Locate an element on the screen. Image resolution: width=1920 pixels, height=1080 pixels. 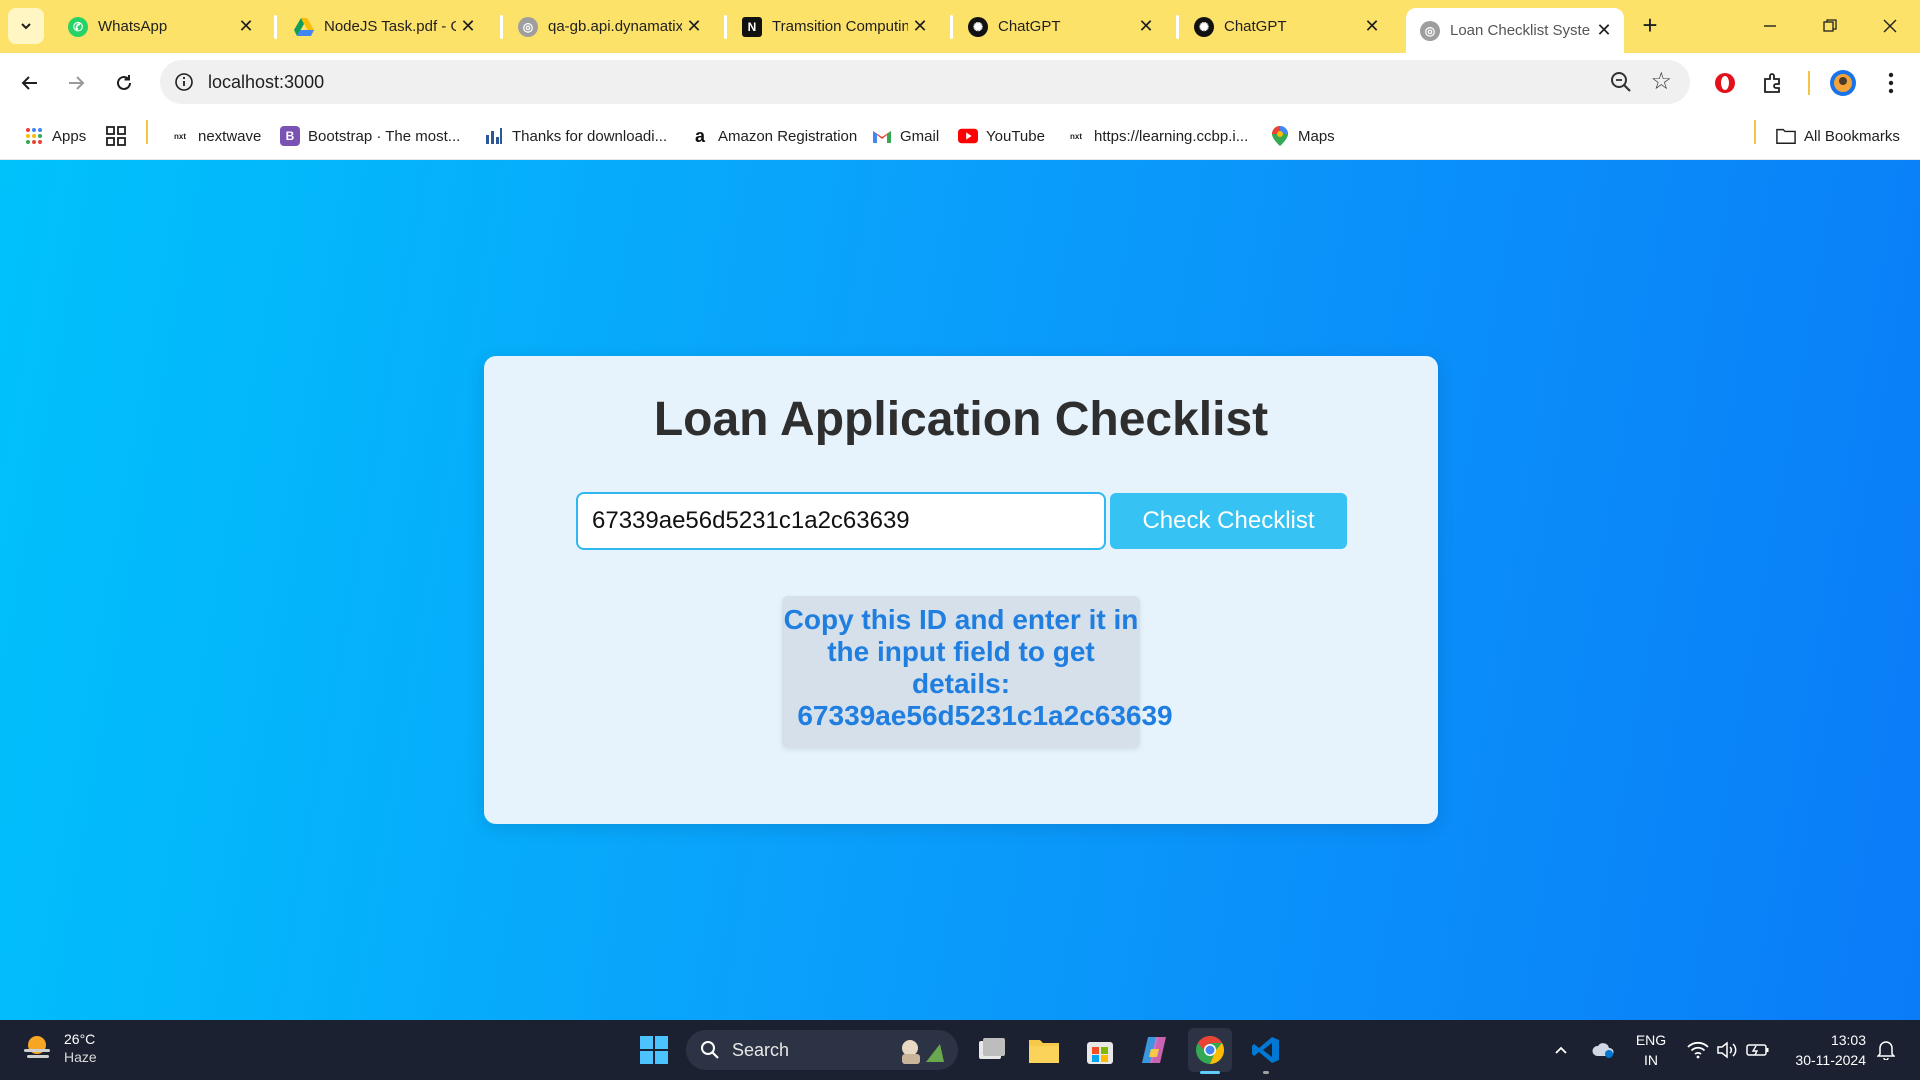
tab-chatgpt-2: ✺ ChatGPT ✕ is located at coordinates (1286, 26).